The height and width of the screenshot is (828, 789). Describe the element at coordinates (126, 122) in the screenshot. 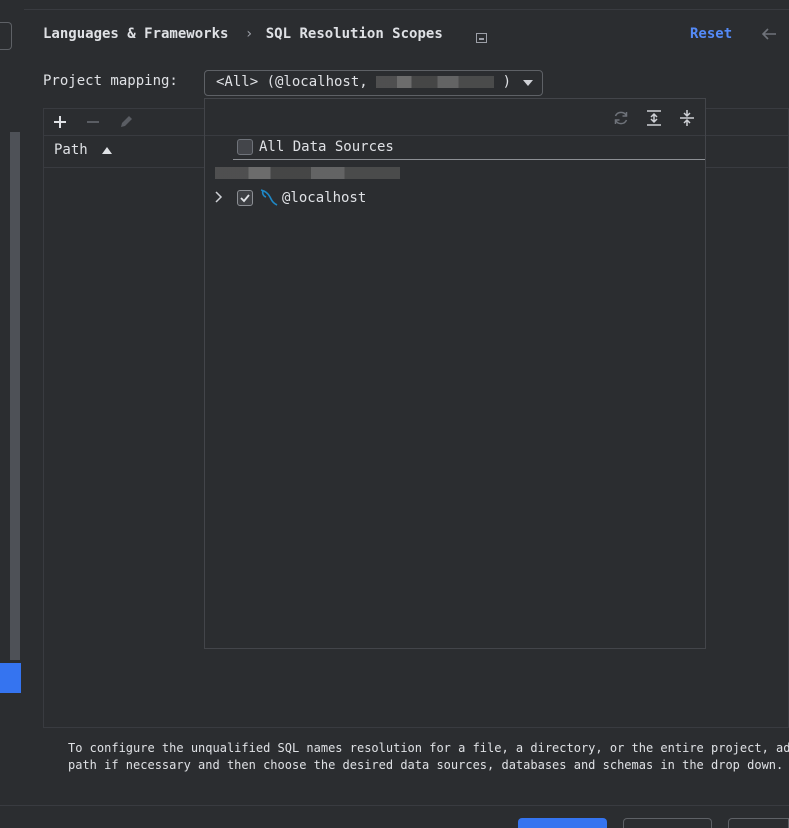

I see `pencil-icon` at that location.